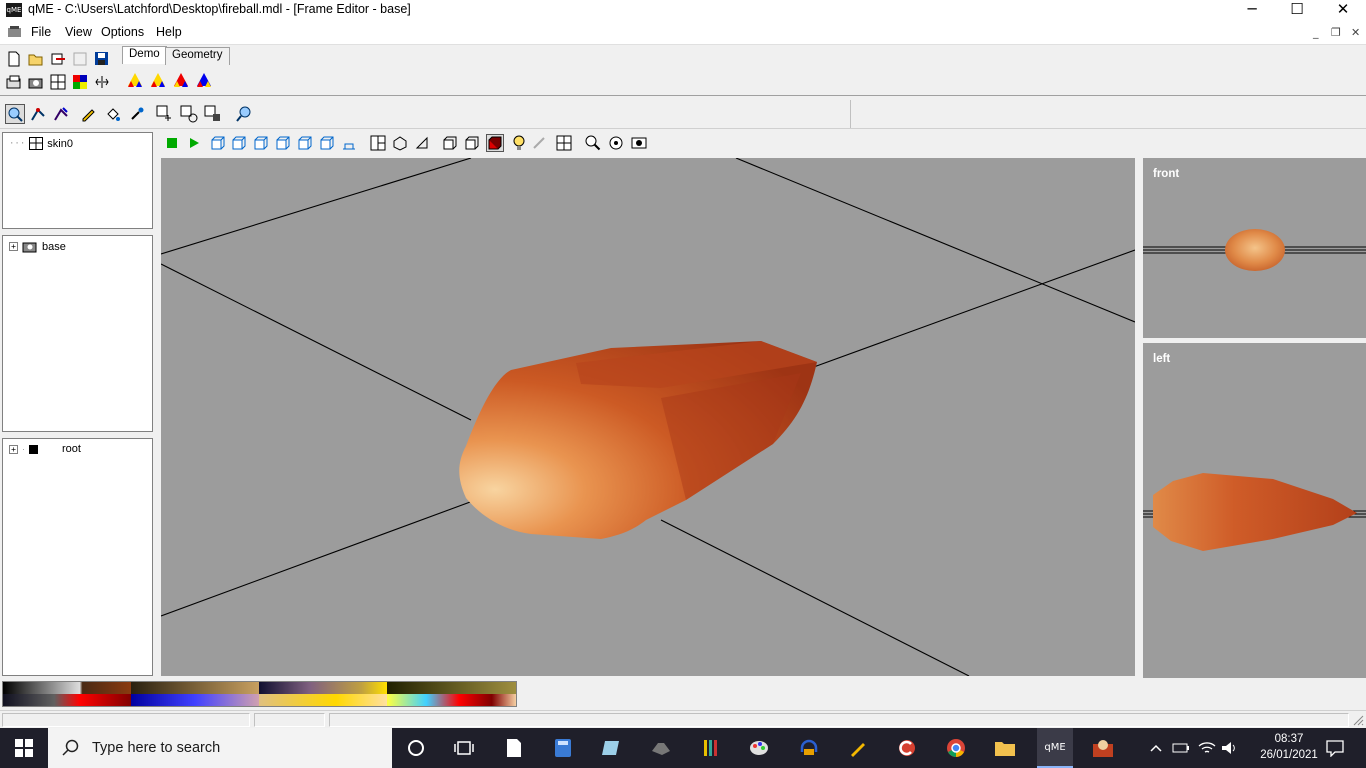 The width and height of the screenshot is (1366, 768). I want to click on menu-view: View, so click(78, 32).